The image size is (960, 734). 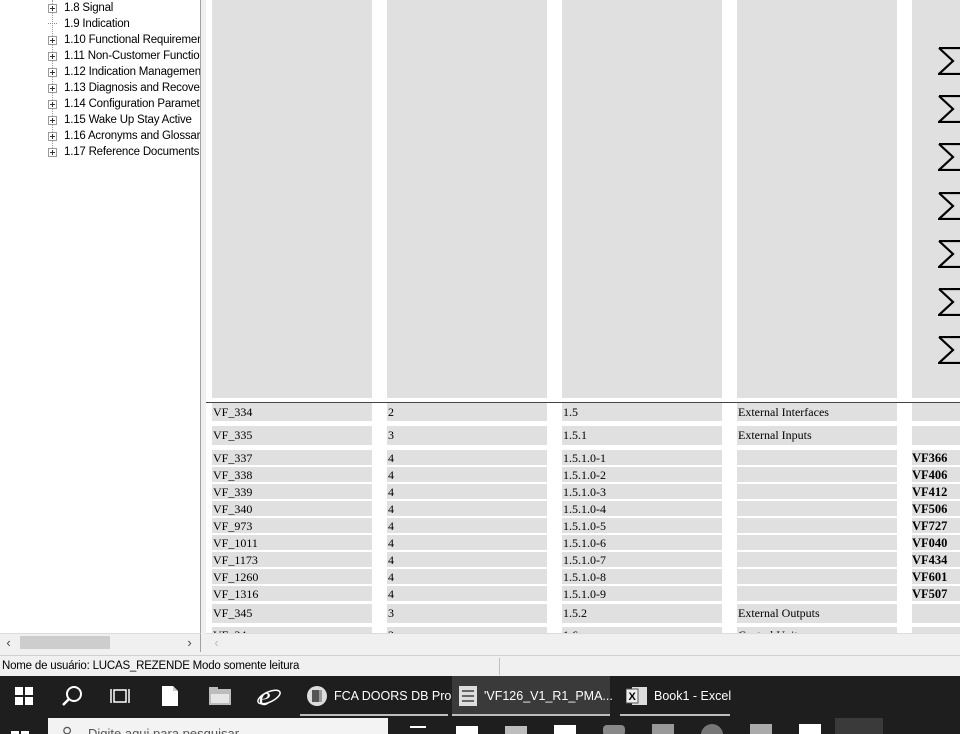 I want to click on tree-item: 1.10 Functional Requiremen, so click(x=124, y=40).